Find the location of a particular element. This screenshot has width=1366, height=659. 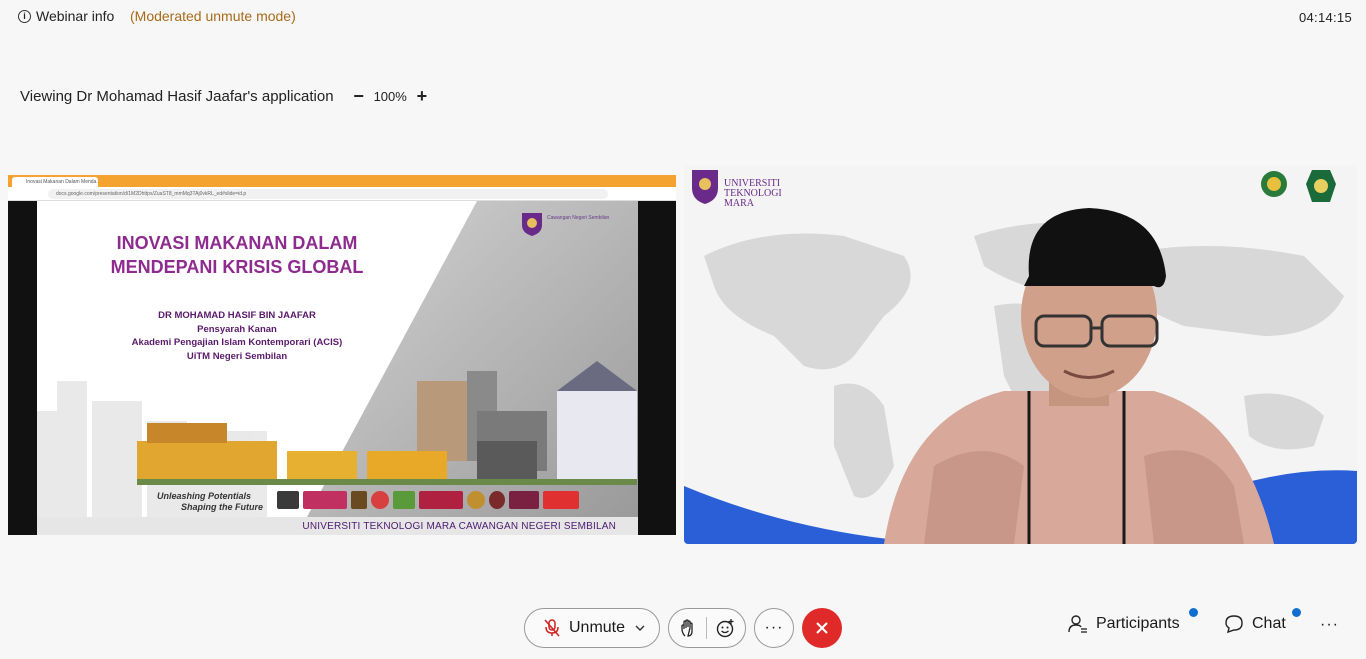

zoom-out-button: − is located at coordinates (359, 96).